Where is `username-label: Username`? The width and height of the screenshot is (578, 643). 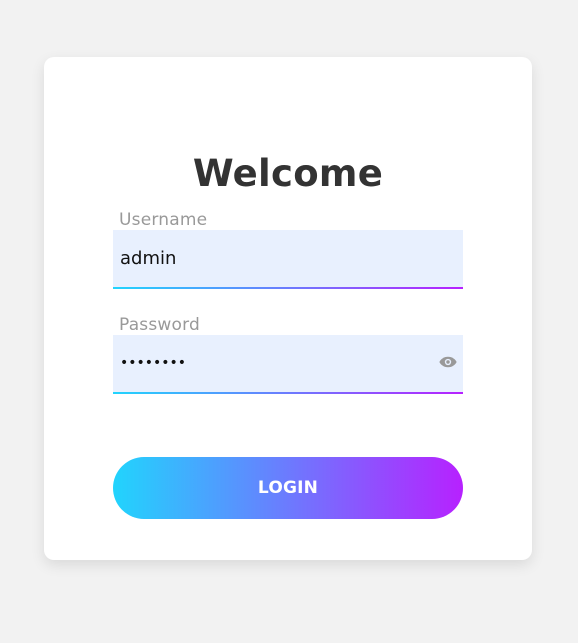 username-label: Username is located at coordinates (163, 220).